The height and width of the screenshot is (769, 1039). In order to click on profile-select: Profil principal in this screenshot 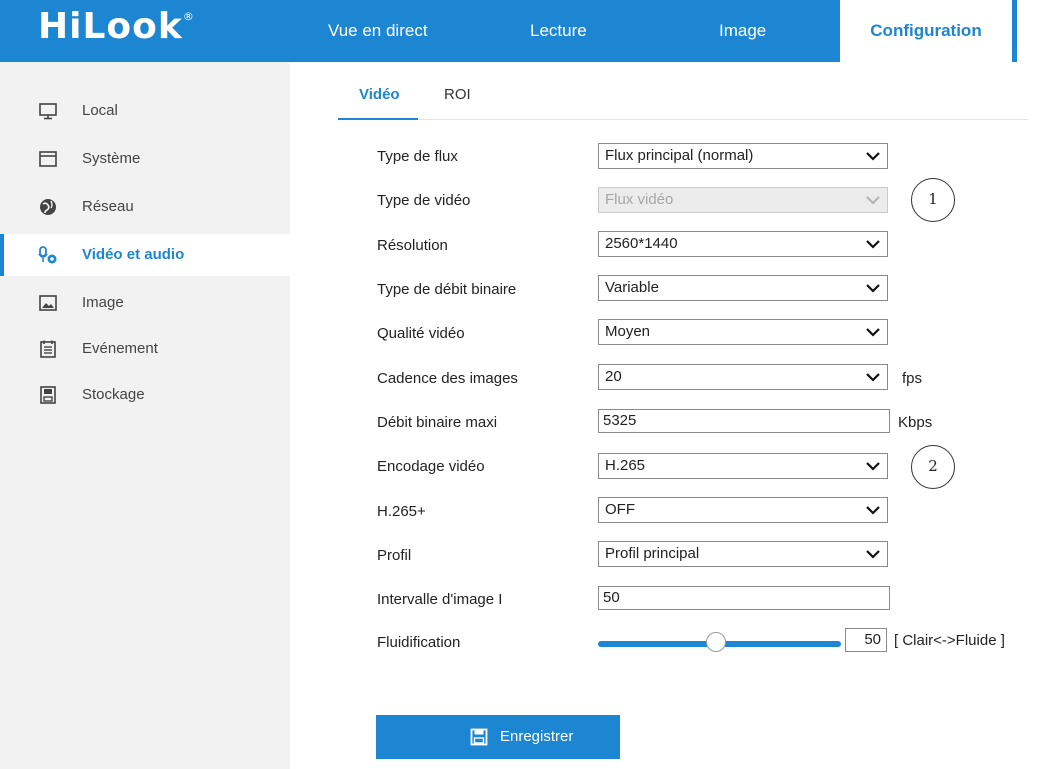, I will do `click(743, 554)`.